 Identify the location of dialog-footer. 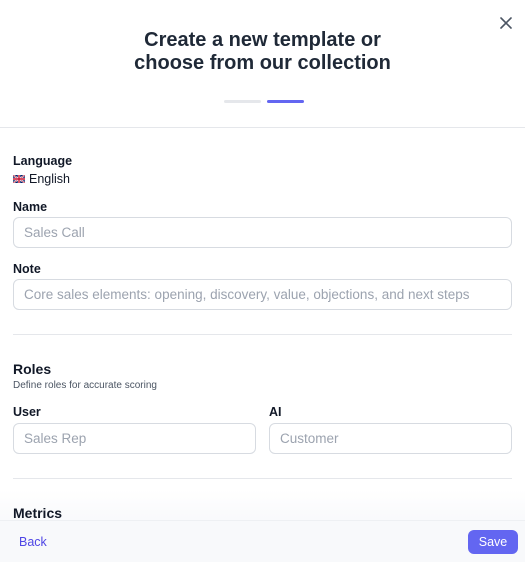
(262, 541).